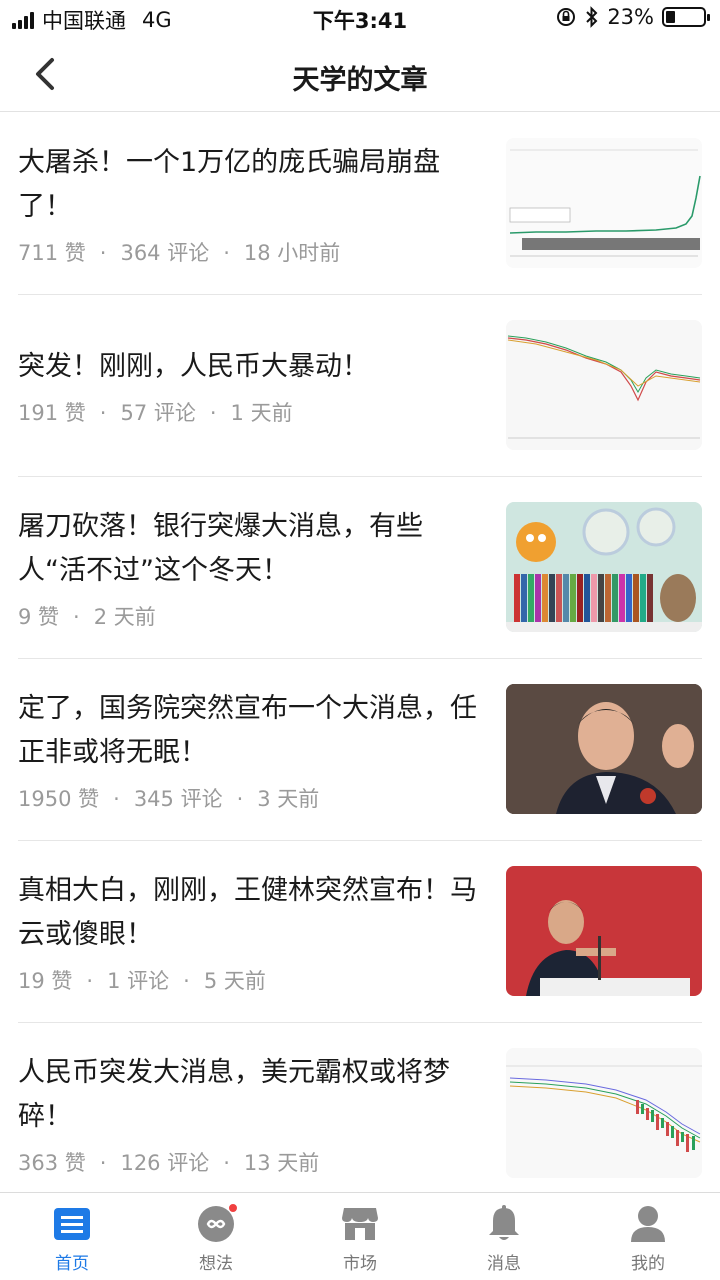  I want to click on post-time: 3 天前, so click(288, 799).